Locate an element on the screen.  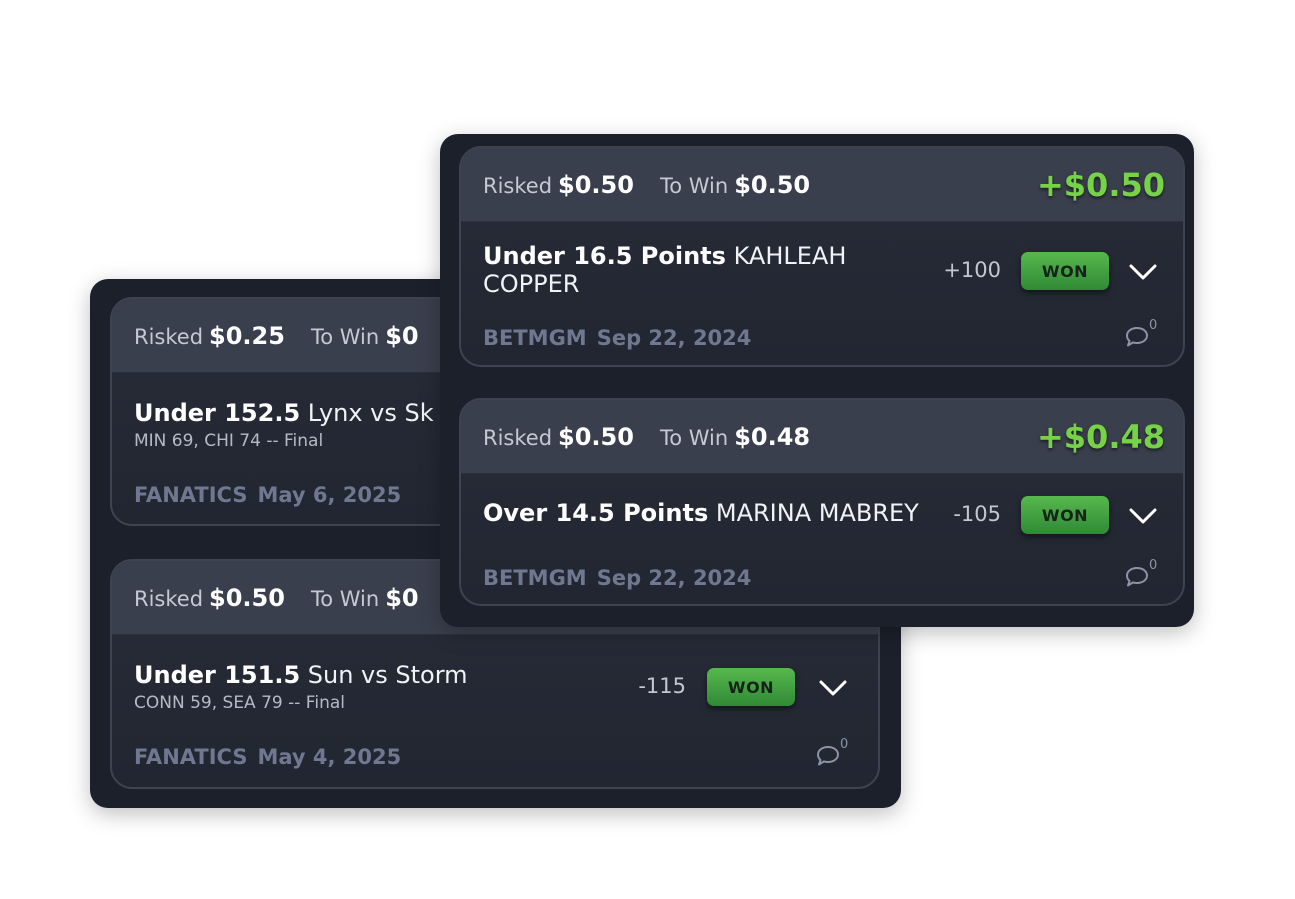
bet-title: Under 16.5 Points KAHLEAH COPPER is located at coordinates (665, 270).